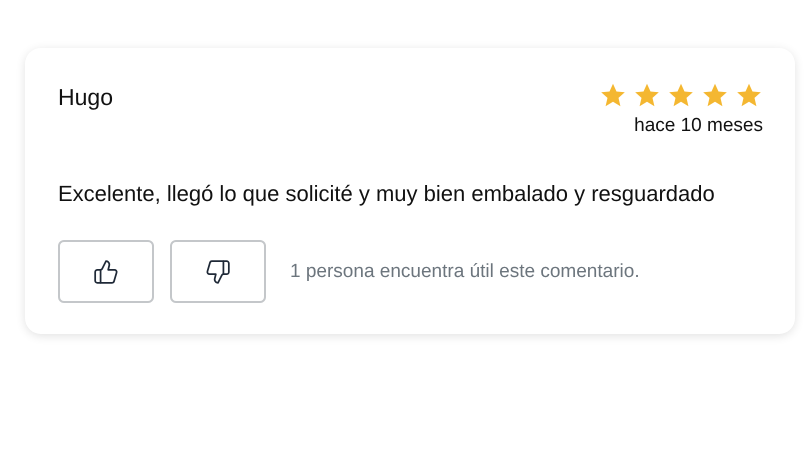 The width and height of the screenshot is (812, 470). I want to click on thumbs-down-icon, so click(218, 271).